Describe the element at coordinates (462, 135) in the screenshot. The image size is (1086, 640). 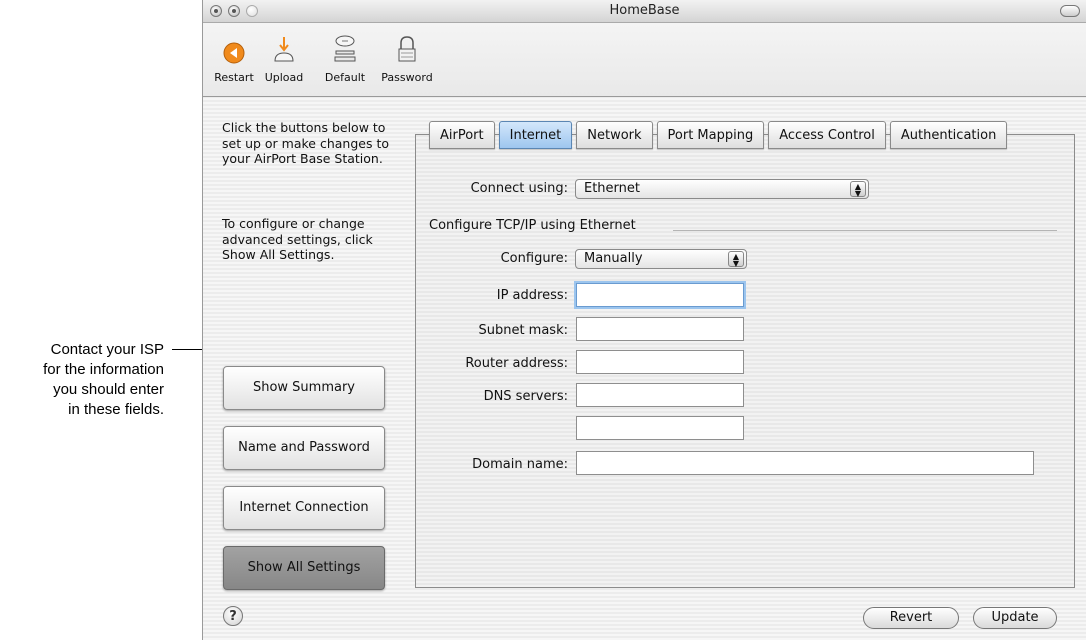
I see `tab-airport: AirPort` at that location.